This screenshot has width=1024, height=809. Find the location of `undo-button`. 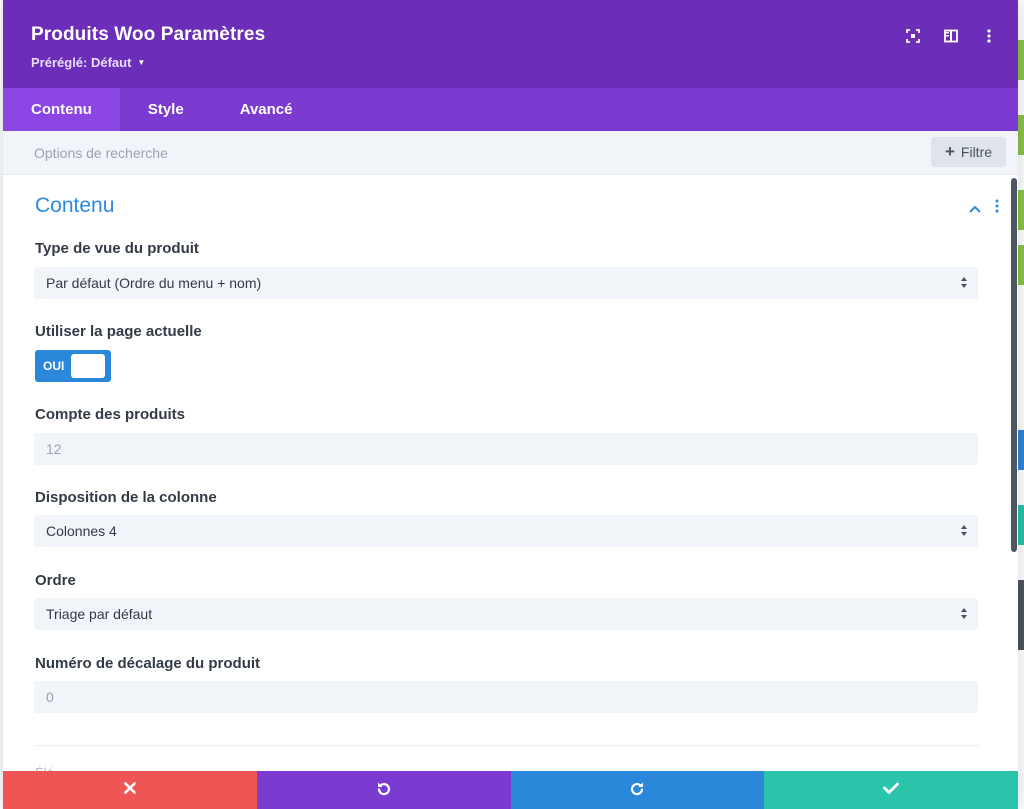

undo-button is located at coordinates (383, 790).